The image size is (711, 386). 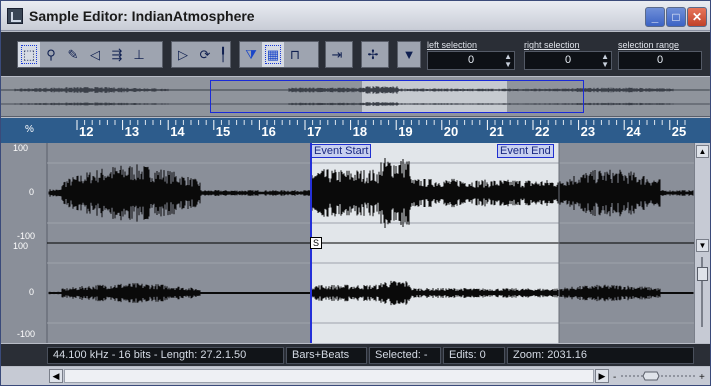 I want to click on ruler-tick-label: 17, so click(x=314, y=131).